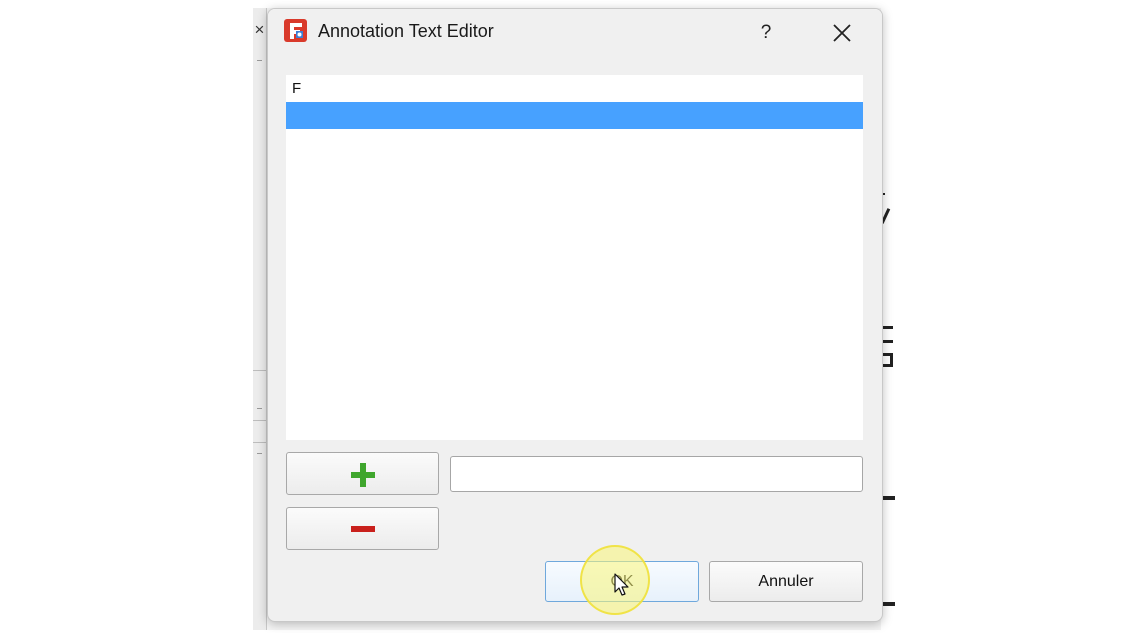 This screenshot has width=1141, height=633. What do you see at coordinates (295, 30) in the screenshot?
I see `freecad-icon` at bounding box center [295, 30].